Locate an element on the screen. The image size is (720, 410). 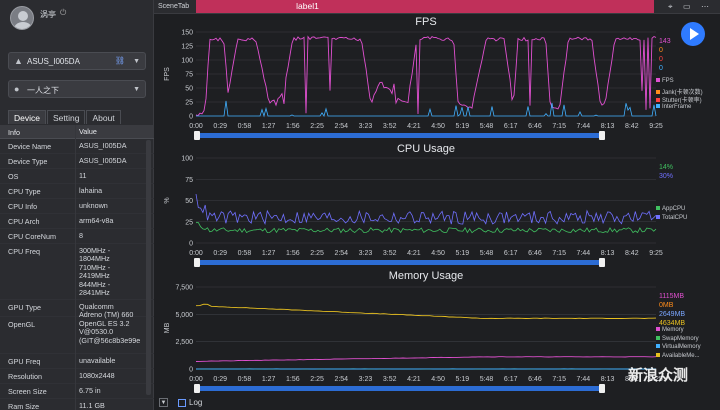
legend-item: InterFrame is located at coordinates (674, 106).